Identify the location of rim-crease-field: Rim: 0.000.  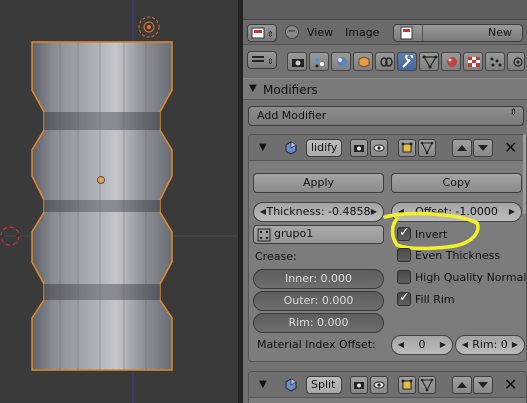
(318, 323).